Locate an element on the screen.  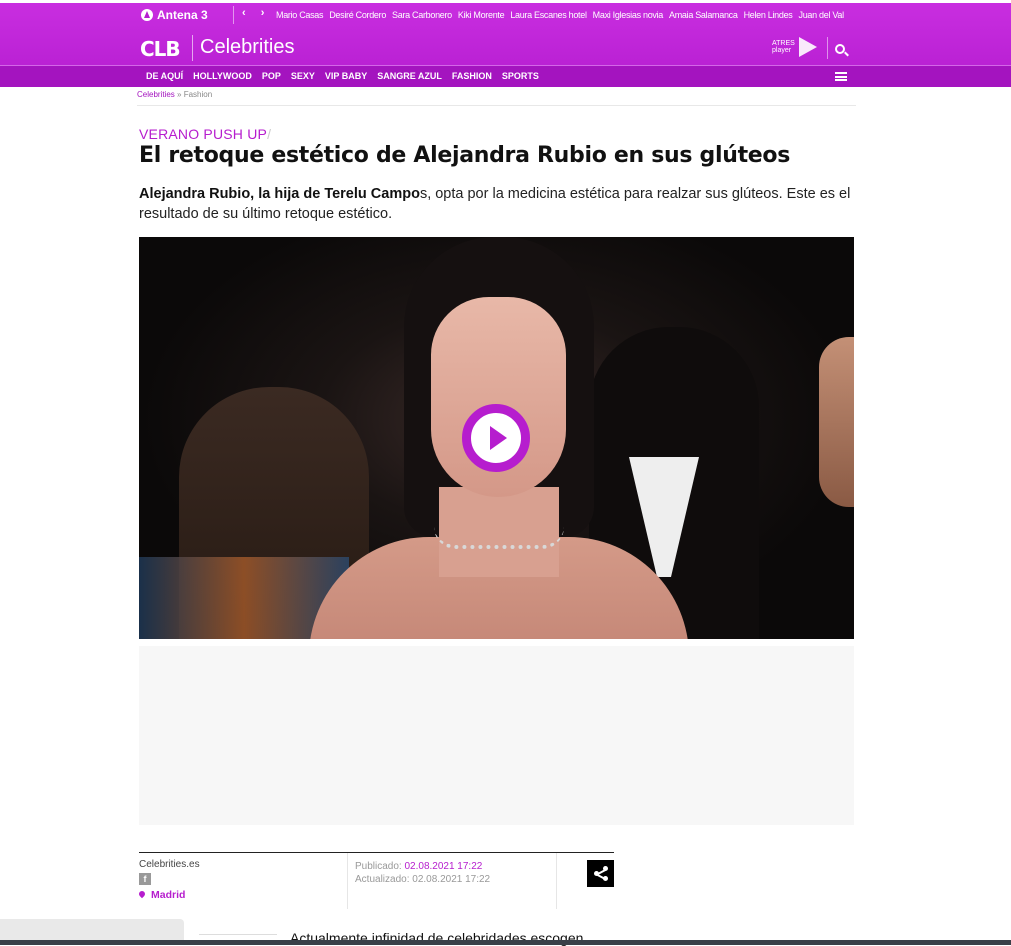
breadcrumb-current: Fashion is located at coordinates (198, 94).